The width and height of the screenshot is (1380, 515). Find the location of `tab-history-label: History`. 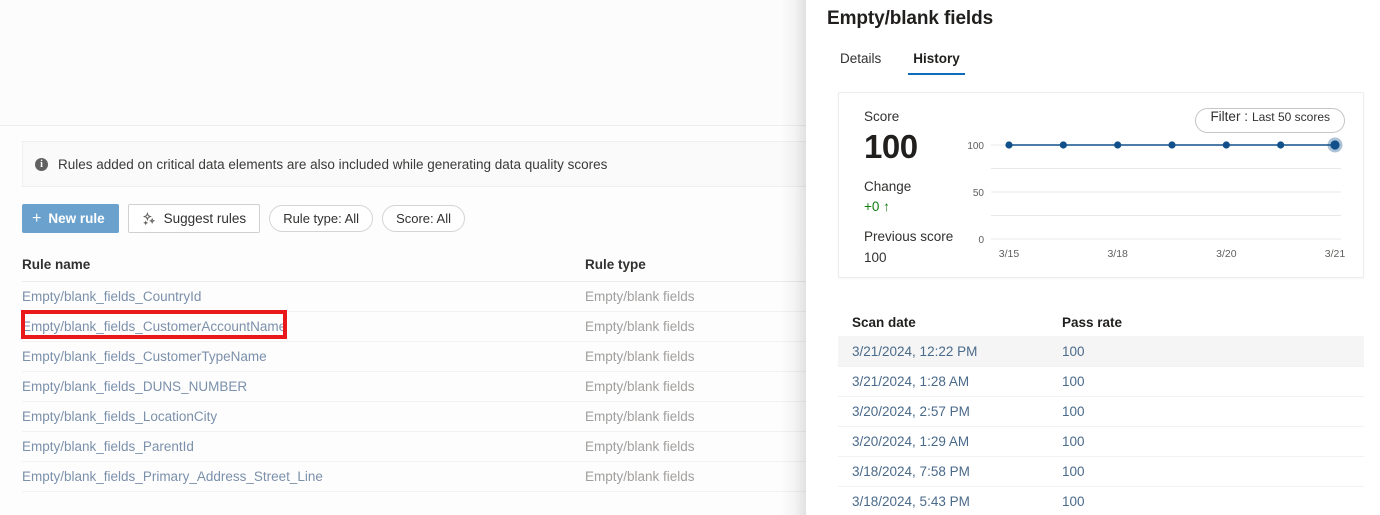

tab-history-label: History is located at coordinates (936, 58).